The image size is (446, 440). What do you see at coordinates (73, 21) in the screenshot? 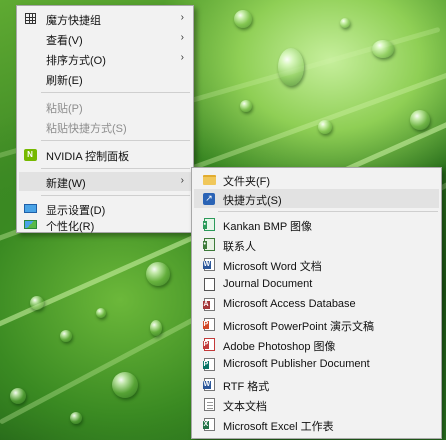
I see `menu-item-label: 魔方快捷组` at bounding box center [73, 21].